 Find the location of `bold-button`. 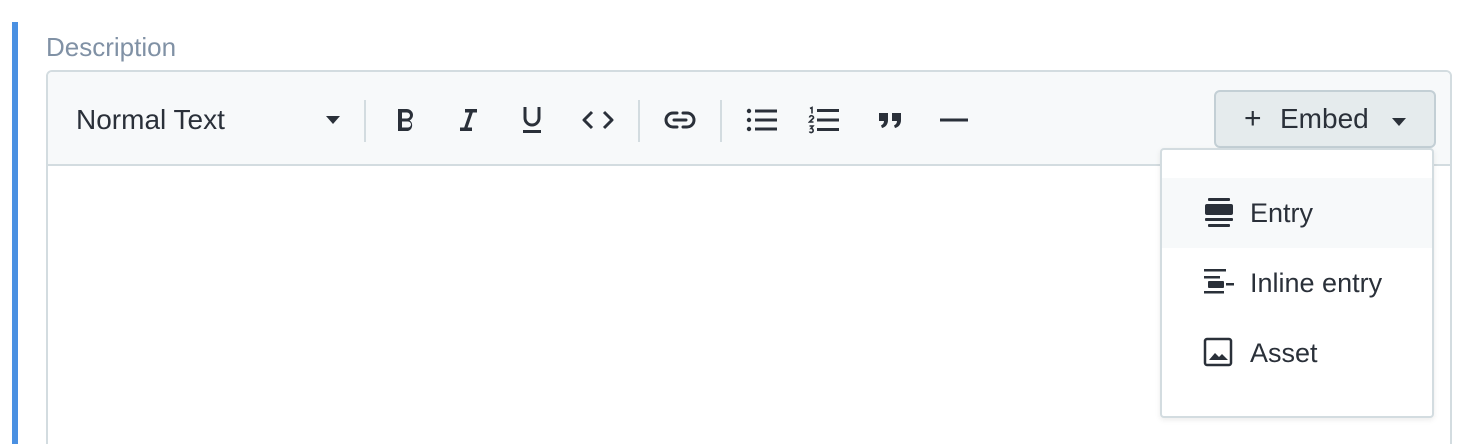

bold-button is located at coordinates (406, 120).